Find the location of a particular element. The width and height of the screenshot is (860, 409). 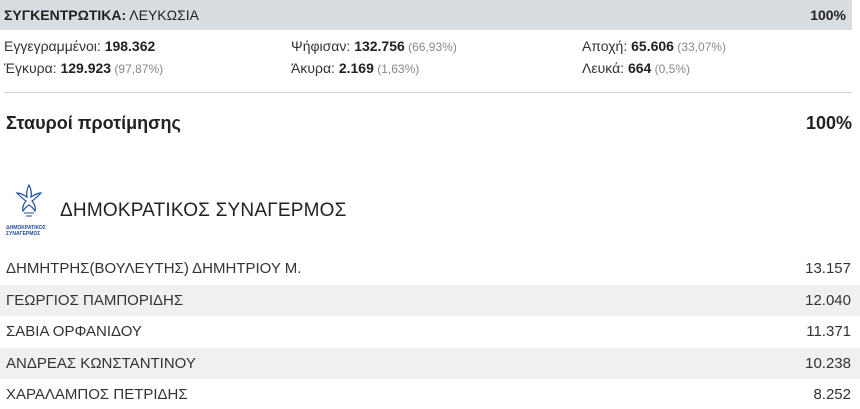

candidate-votes: 13.157 is located at coordinates (828, 269).